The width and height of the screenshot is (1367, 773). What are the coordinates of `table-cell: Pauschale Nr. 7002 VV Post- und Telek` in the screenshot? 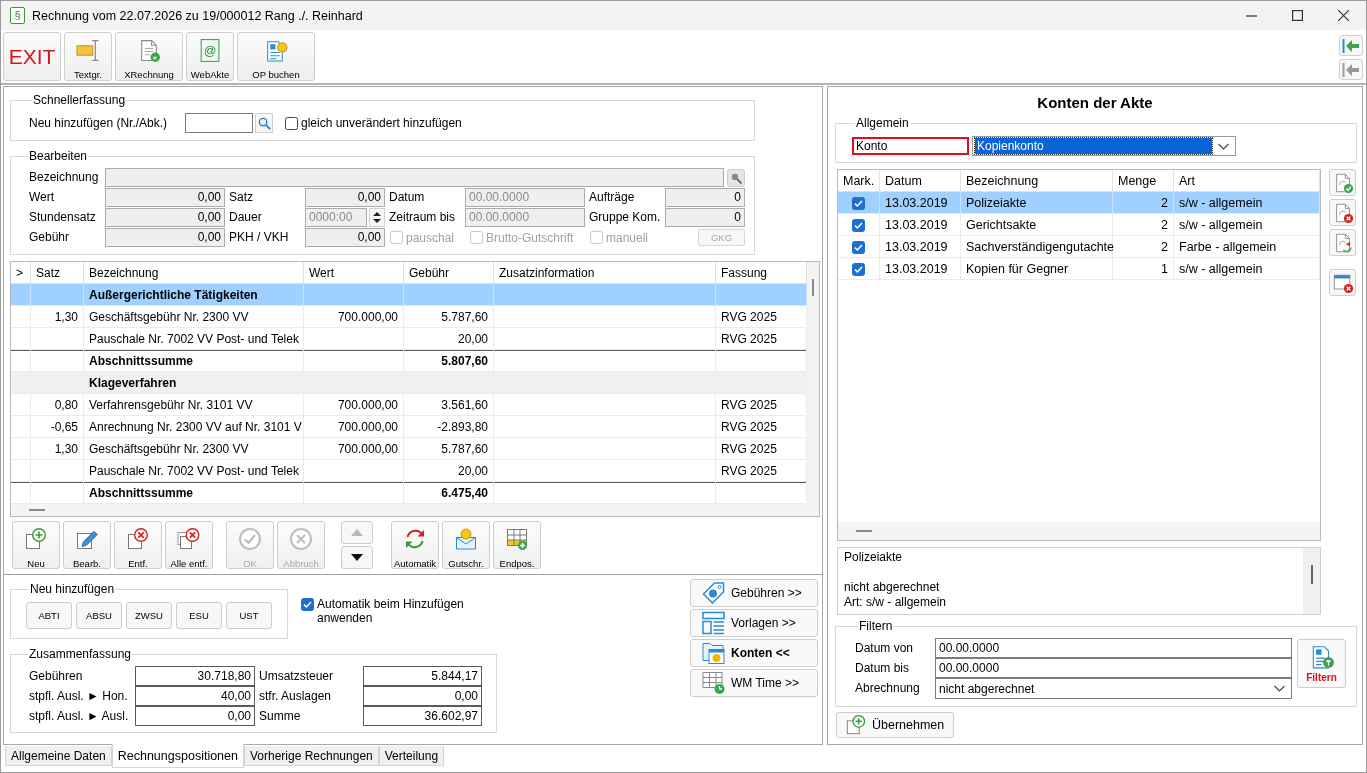 It's located at (194, 471).